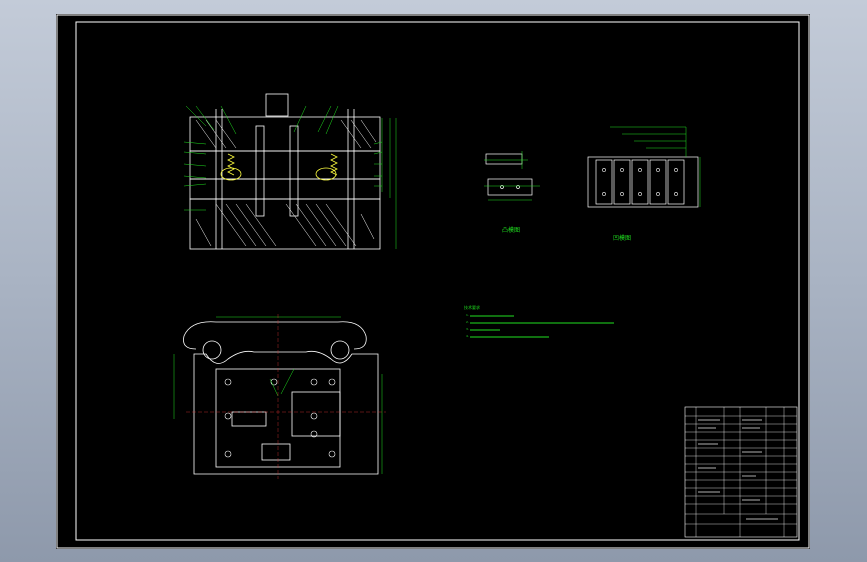 This screenshot has width=867, height=562. What do you see at coordinates (472, 307) in the screenshot?
I see `technical-notes-title: 技术要求` at bounding box center [472, 307].